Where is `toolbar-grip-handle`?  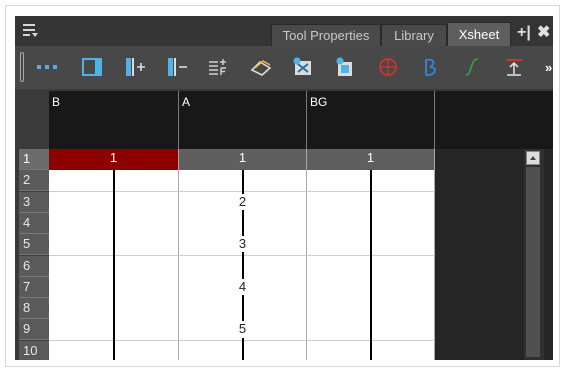
toolbar-grip-handle is located at coordinates (22, 67).